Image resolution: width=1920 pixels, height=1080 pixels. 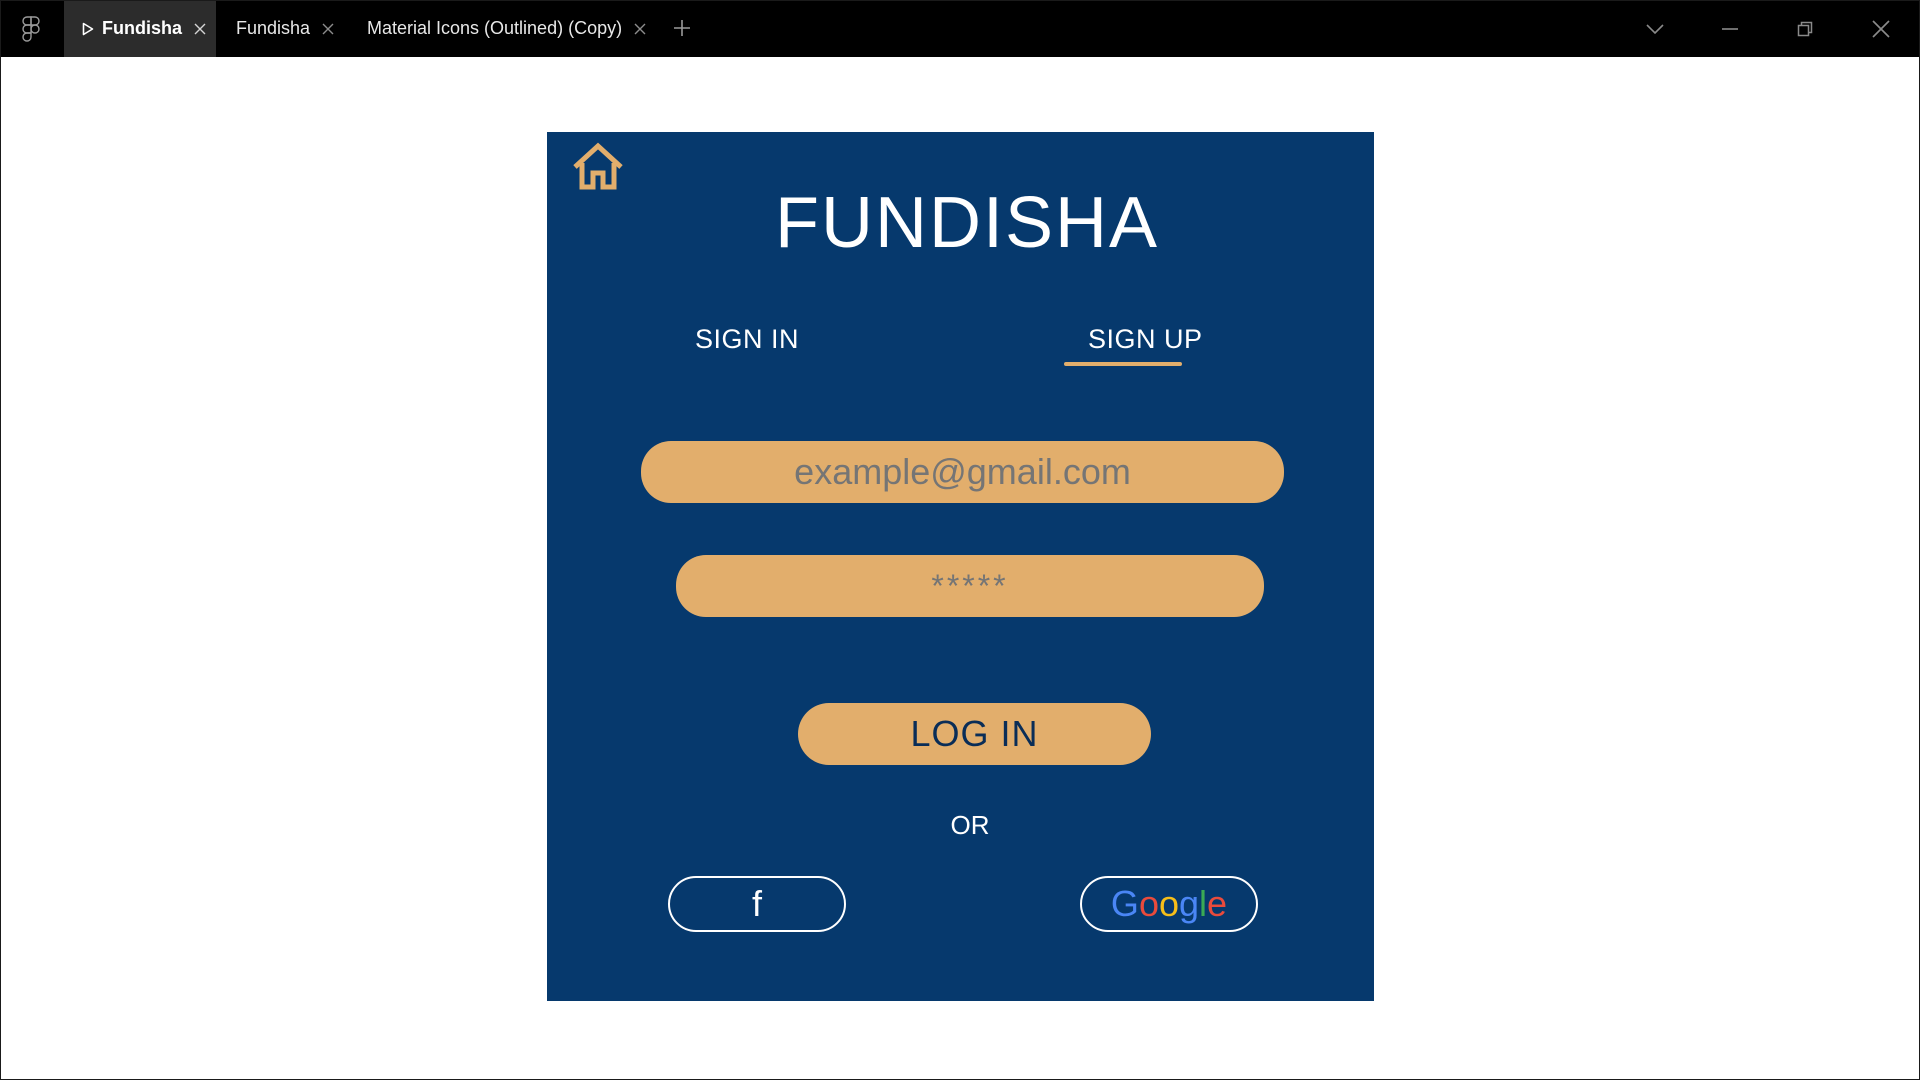 I want to click on tab-sign-in: SIGN IN, so click(x=747, y=339).